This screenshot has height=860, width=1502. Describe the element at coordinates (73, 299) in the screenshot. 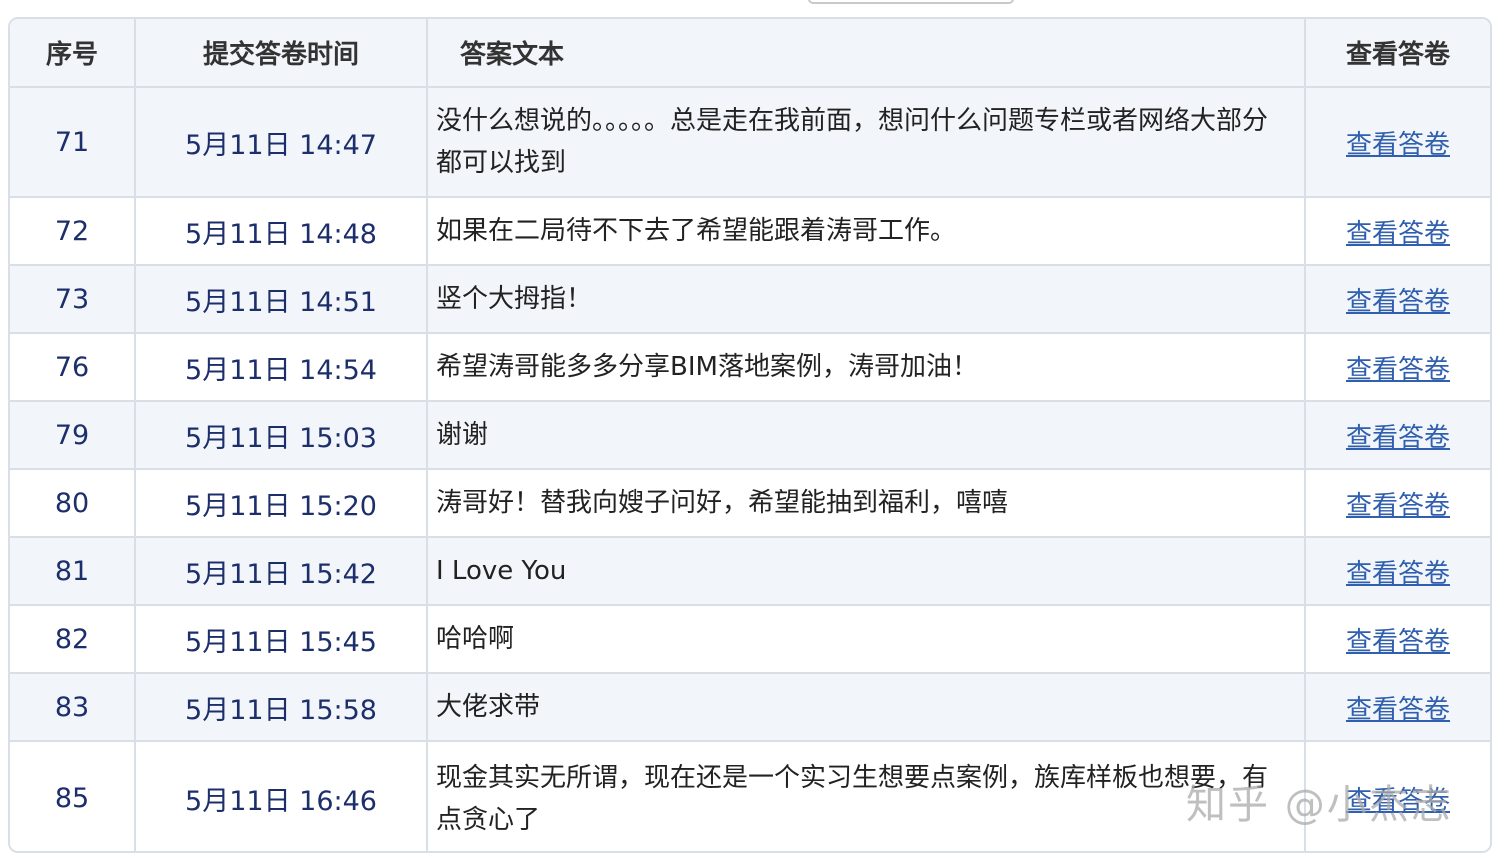

I see `row-no: 73` at that location.